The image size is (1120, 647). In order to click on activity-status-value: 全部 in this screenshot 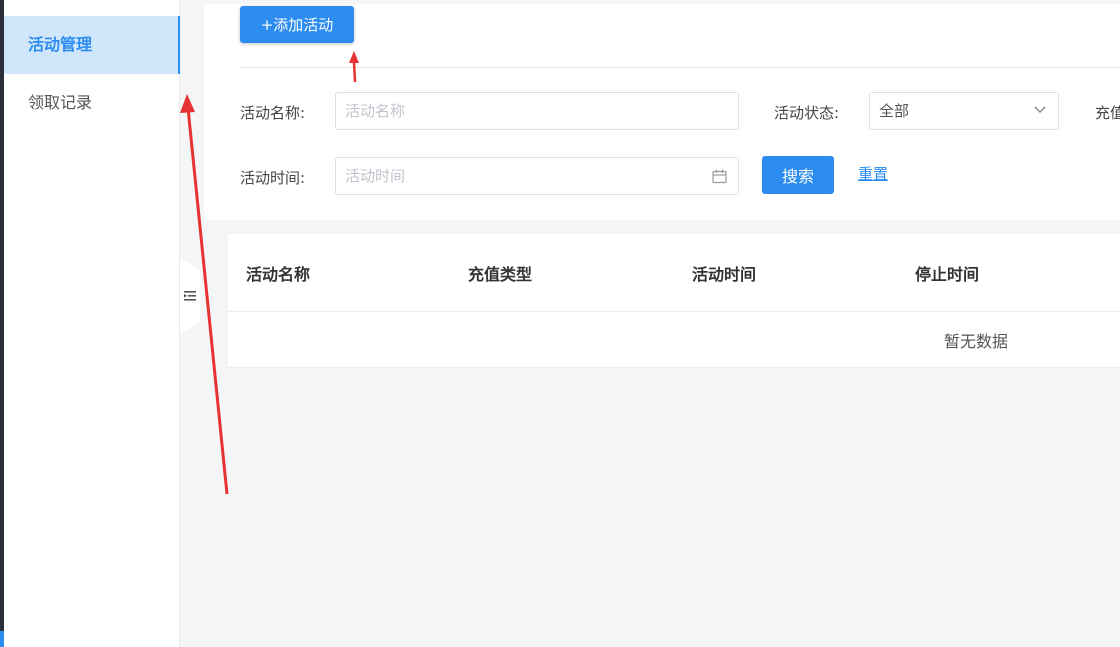, I will do `click(894, 111)`.